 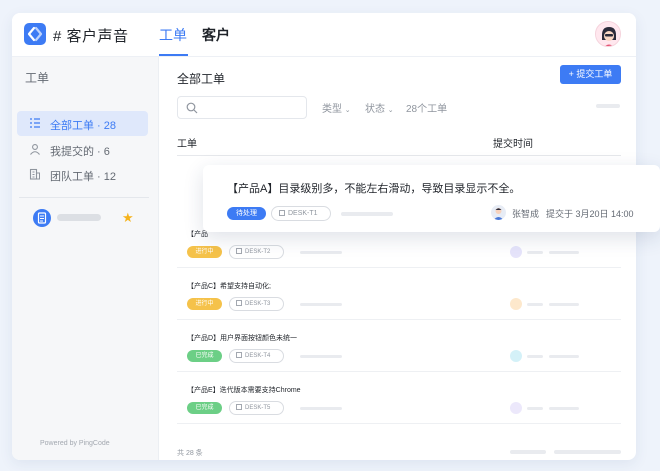 What do you see at coordinates (590, 74) in the screenshot?
I see `submit-ticket-button: + 提交工单` at bounding box center [590, 74].